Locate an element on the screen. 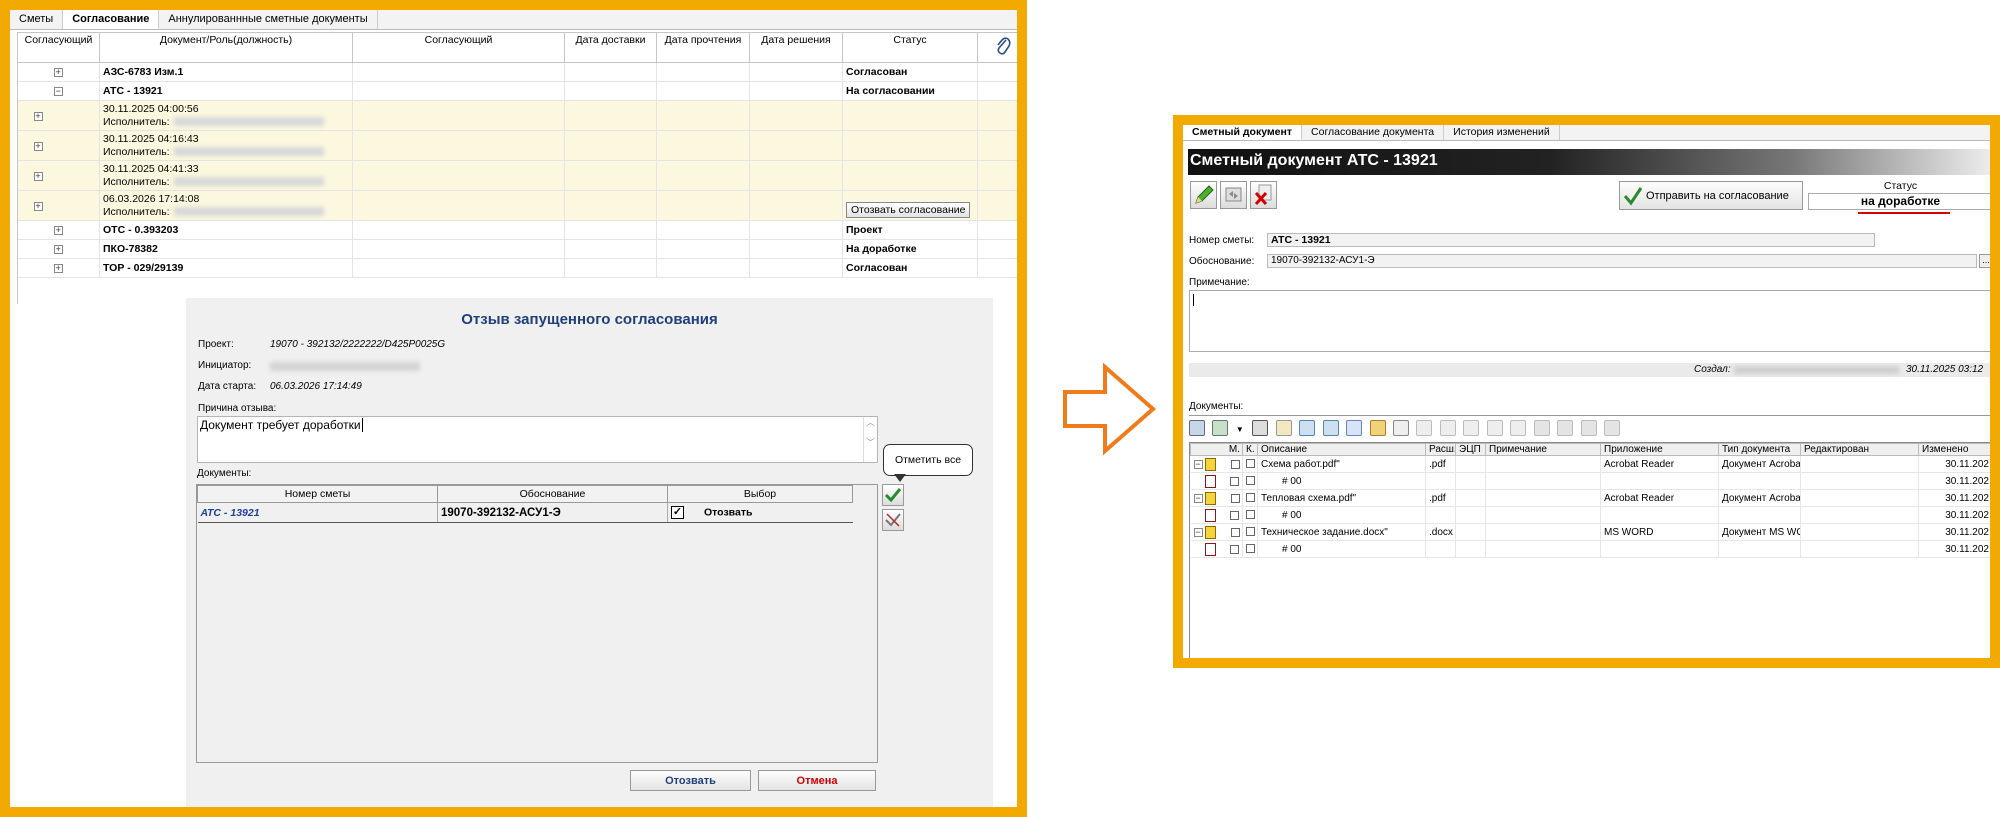 The image size is (2000, 817). tool-icon-export is located at coordinates (1612, 427).